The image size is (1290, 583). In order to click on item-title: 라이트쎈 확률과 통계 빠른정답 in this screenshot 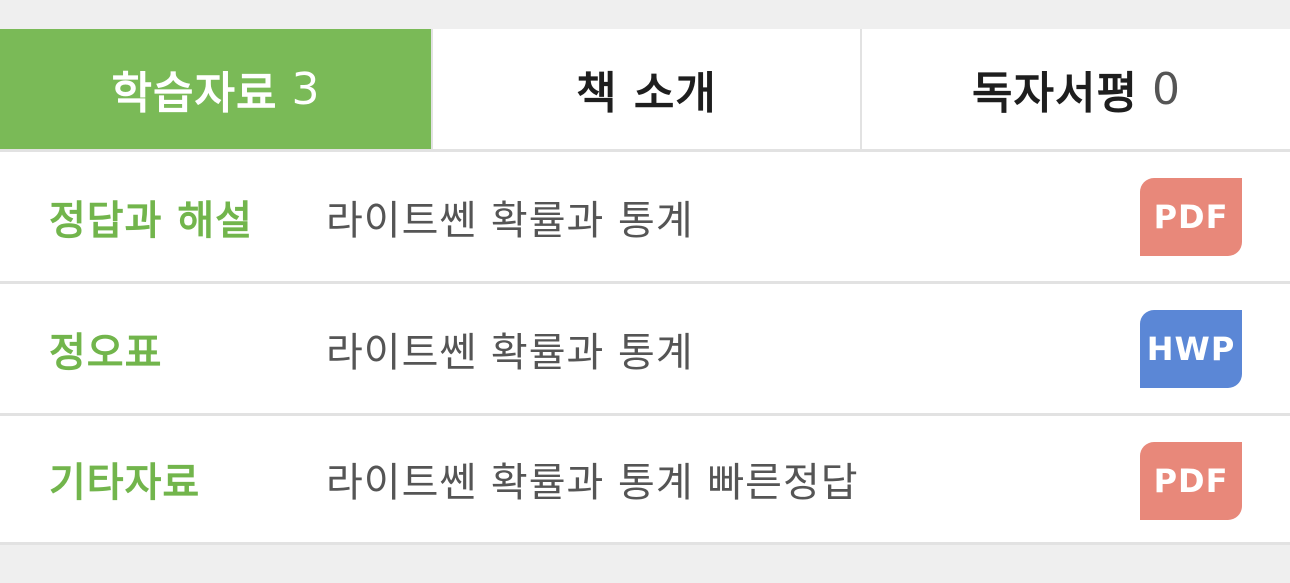, I will do `click(592, 483)`.